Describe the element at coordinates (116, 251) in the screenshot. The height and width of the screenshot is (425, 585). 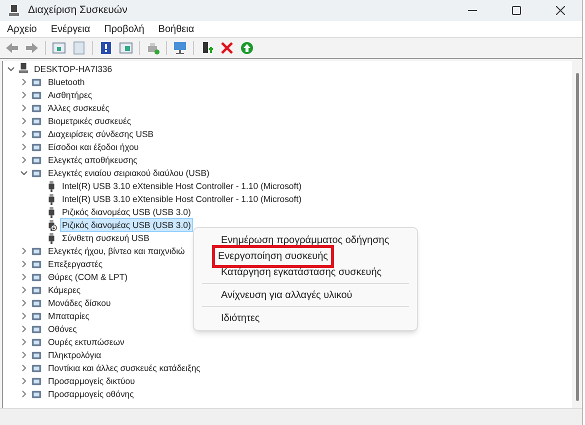
I see `tree-item: Ελεγκτές ήχου, βίντεο και παιχνιδιώ` at that location.